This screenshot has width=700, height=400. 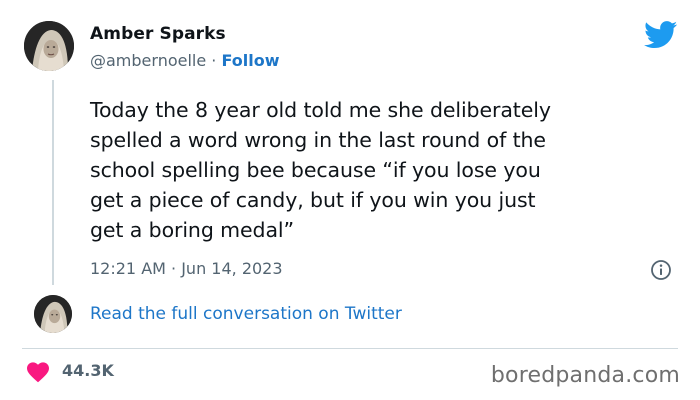 I want to click on author-avatar, so click(x=49, y=46).